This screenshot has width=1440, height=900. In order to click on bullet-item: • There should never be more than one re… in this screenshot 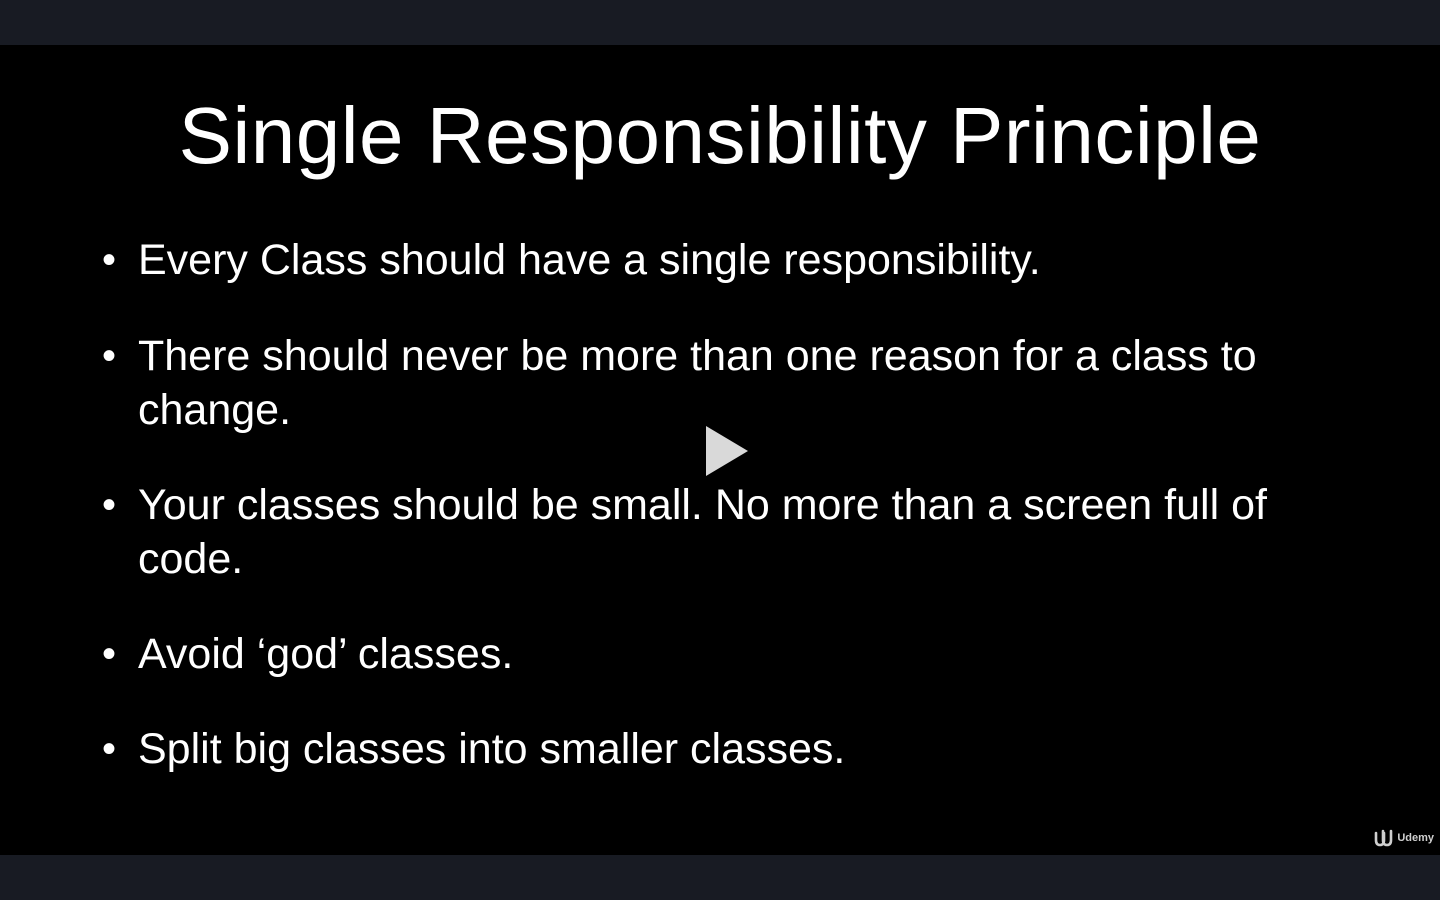, I will do `click(732, 383)`.